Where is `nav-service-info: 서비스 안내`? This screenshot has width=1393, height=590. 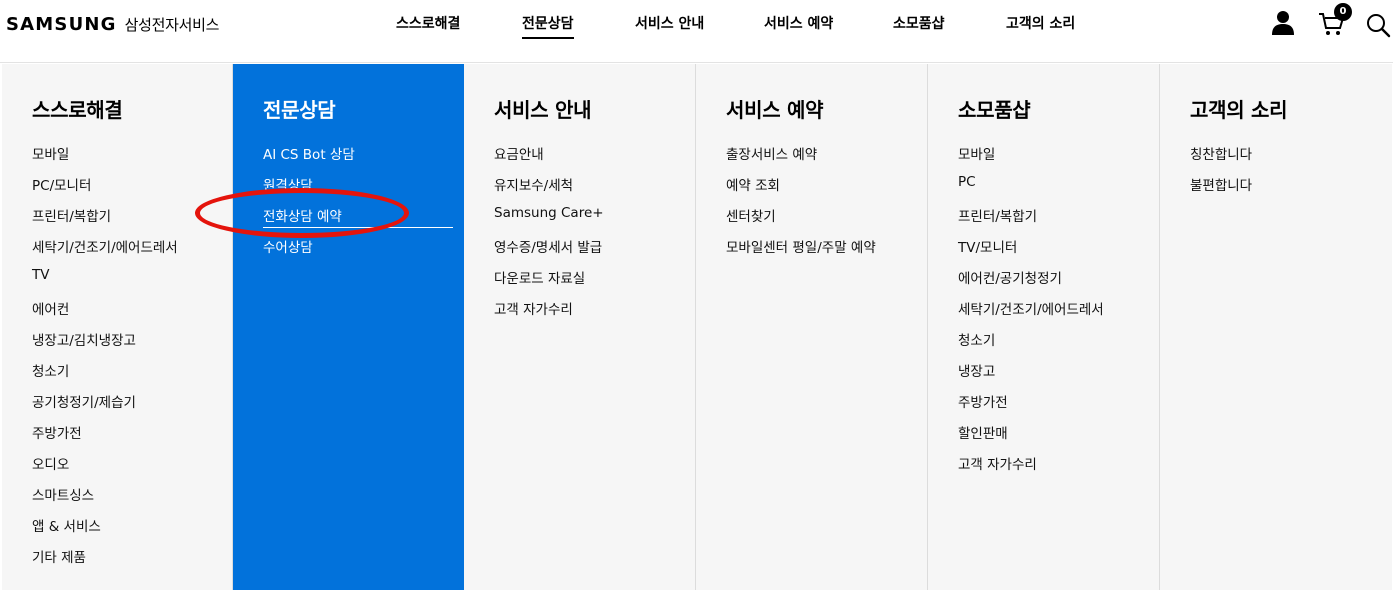
nav-service-info: 서비스 안내 is located at coordinates (669, 25).